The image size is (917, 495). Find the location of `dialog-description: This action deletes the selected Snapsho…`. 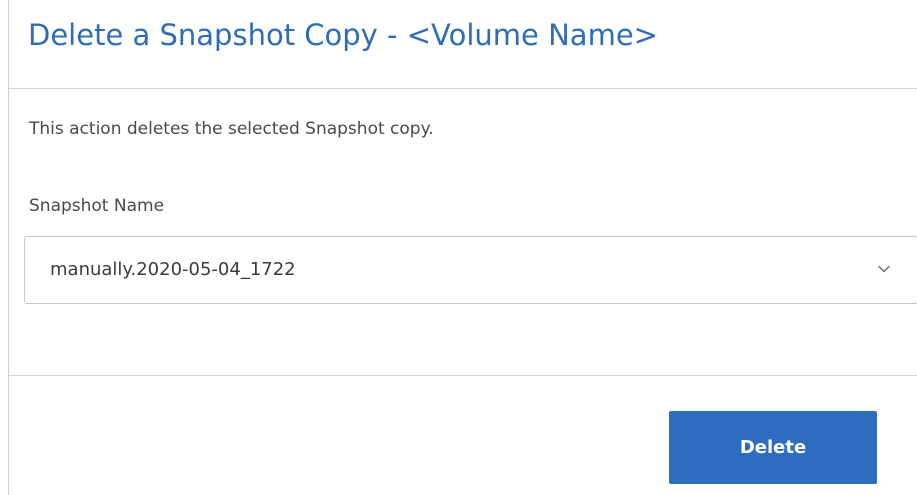

dialog-description: This action deletes the selected Snapsho… is located at coordinates (231, 129).